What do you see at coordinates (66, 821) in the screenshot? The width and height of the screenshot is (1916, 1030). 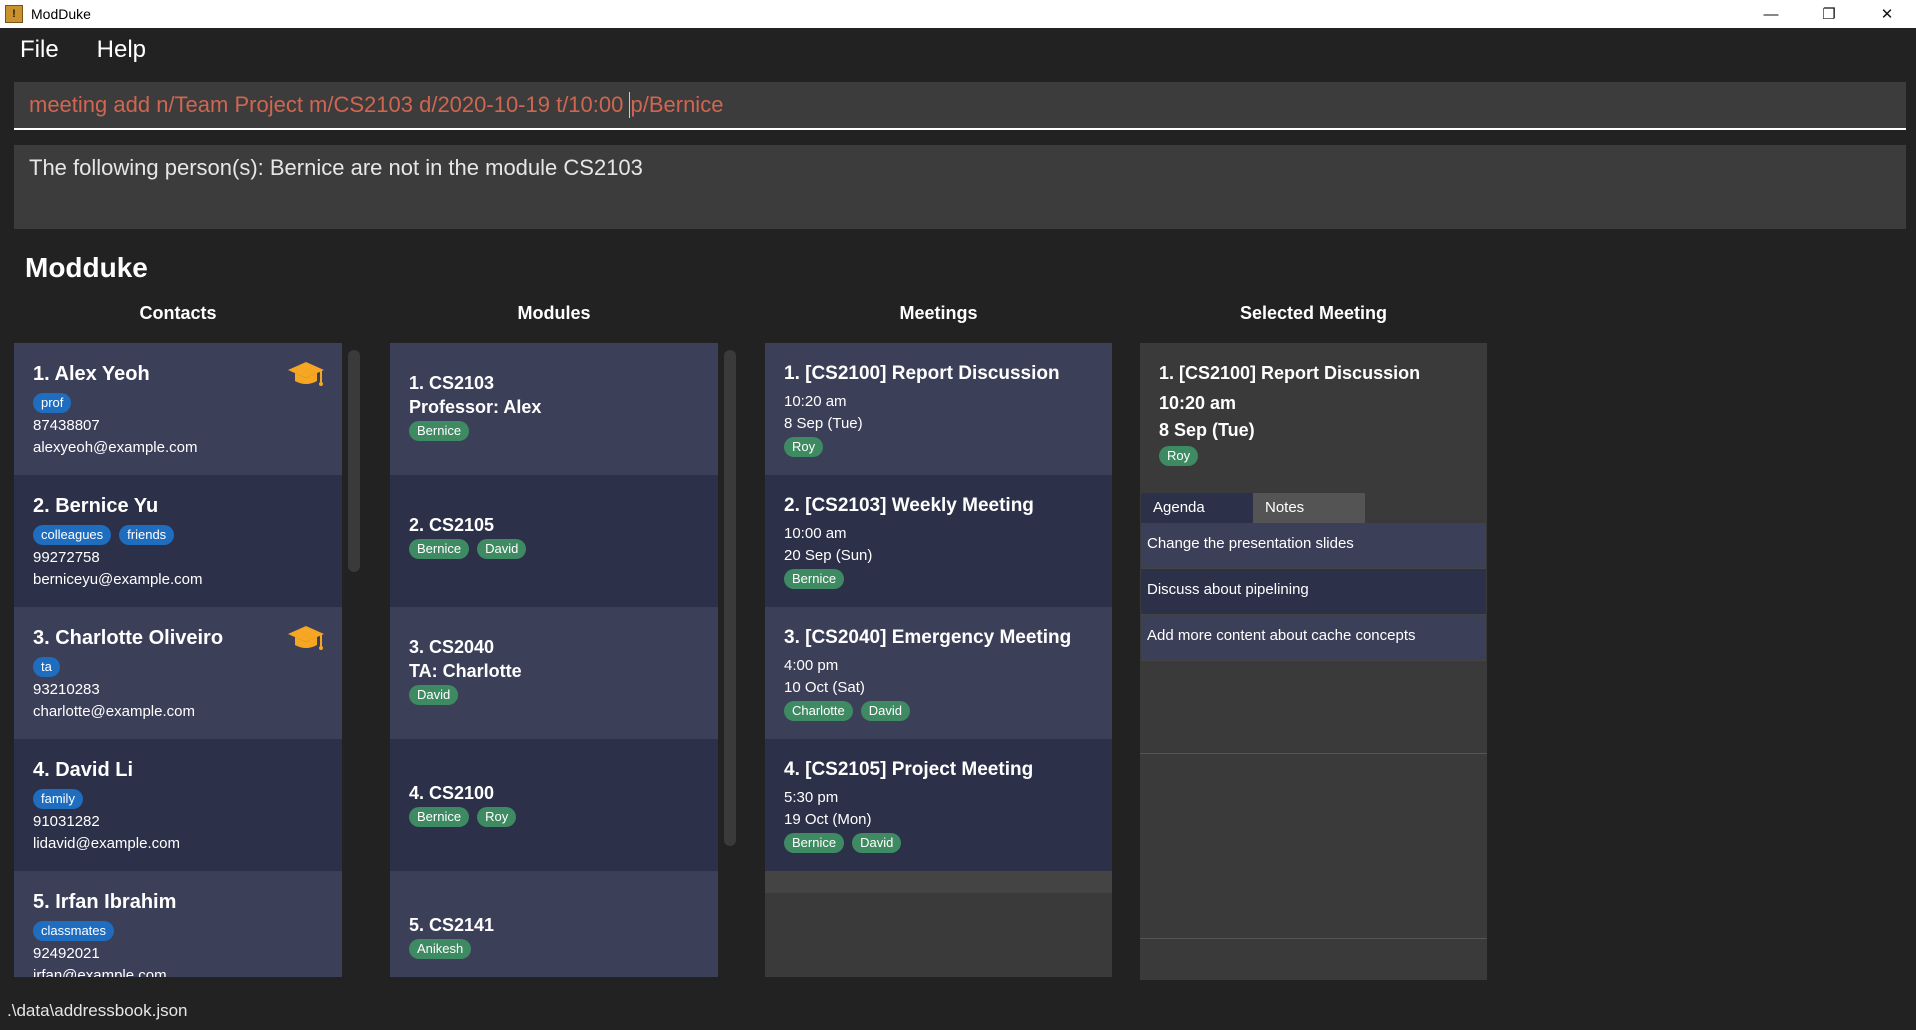 I see `contact-phone: 91031282` at bounding box center [66, 821].